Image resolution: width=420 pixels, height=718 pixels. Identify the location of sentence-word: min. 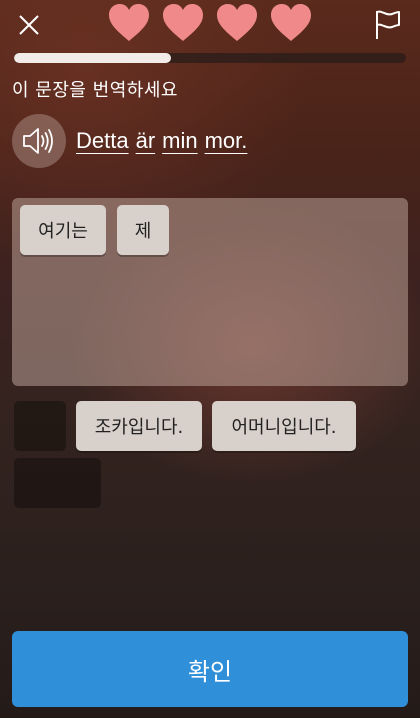
(179, 141).